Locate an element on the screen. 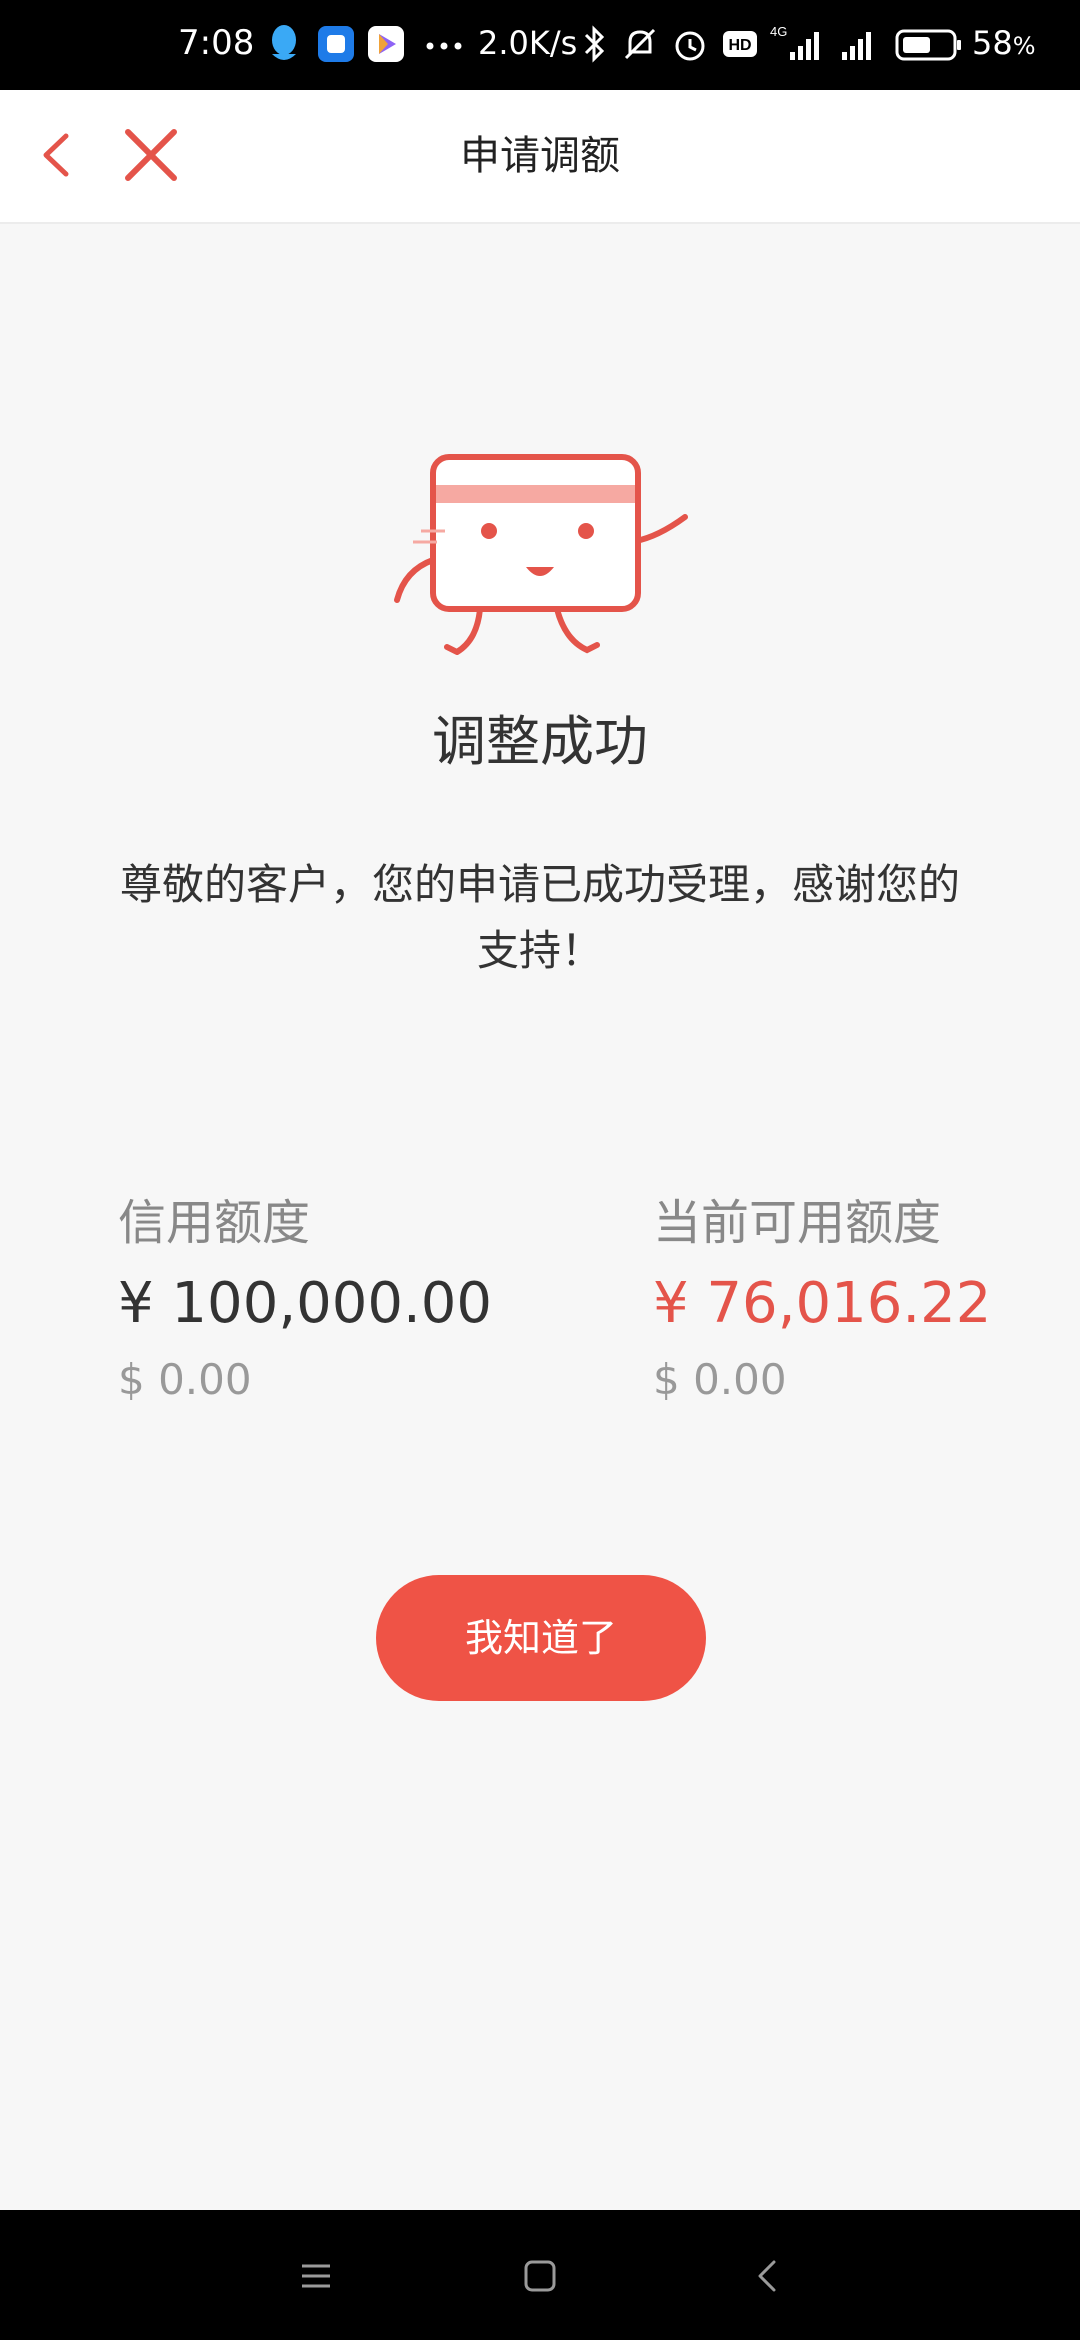  credit-limit: 信用额度 ¥ 100,000.00 $ 0.00 is located at coordinates (305, 1300).